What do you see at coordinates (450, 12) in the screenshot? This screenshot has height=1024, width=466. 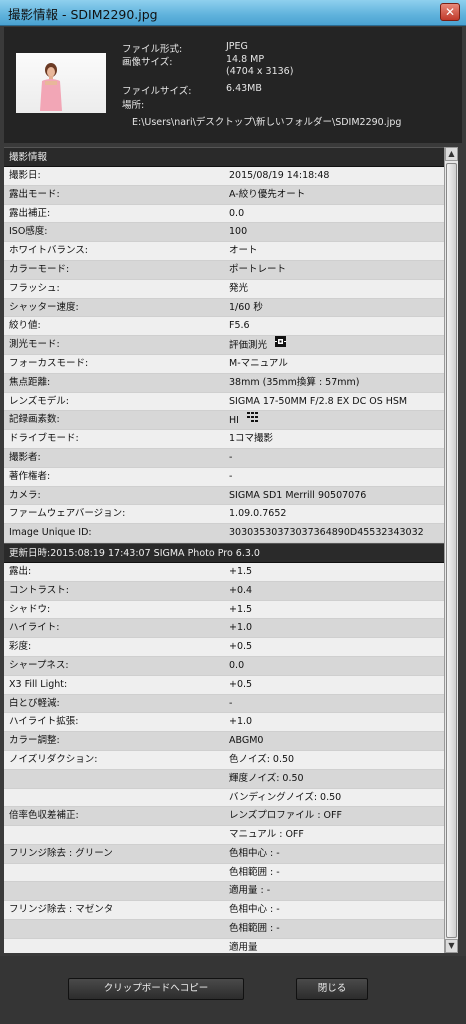 I see `close-window-button: ✕` at bounding box center [450, 12].